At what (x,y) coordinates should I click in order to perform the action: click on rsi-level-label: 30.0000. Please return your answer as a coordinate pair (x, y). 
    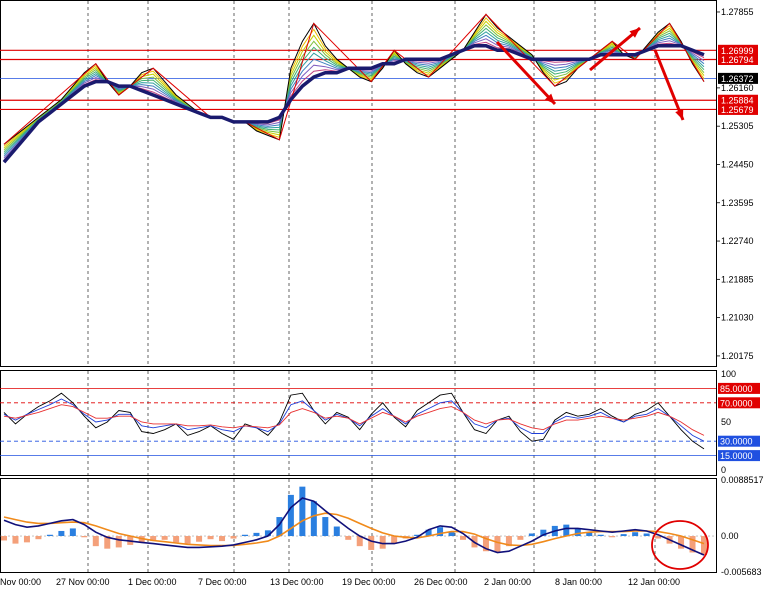
    Looking at the image, I should click on (736, 442).